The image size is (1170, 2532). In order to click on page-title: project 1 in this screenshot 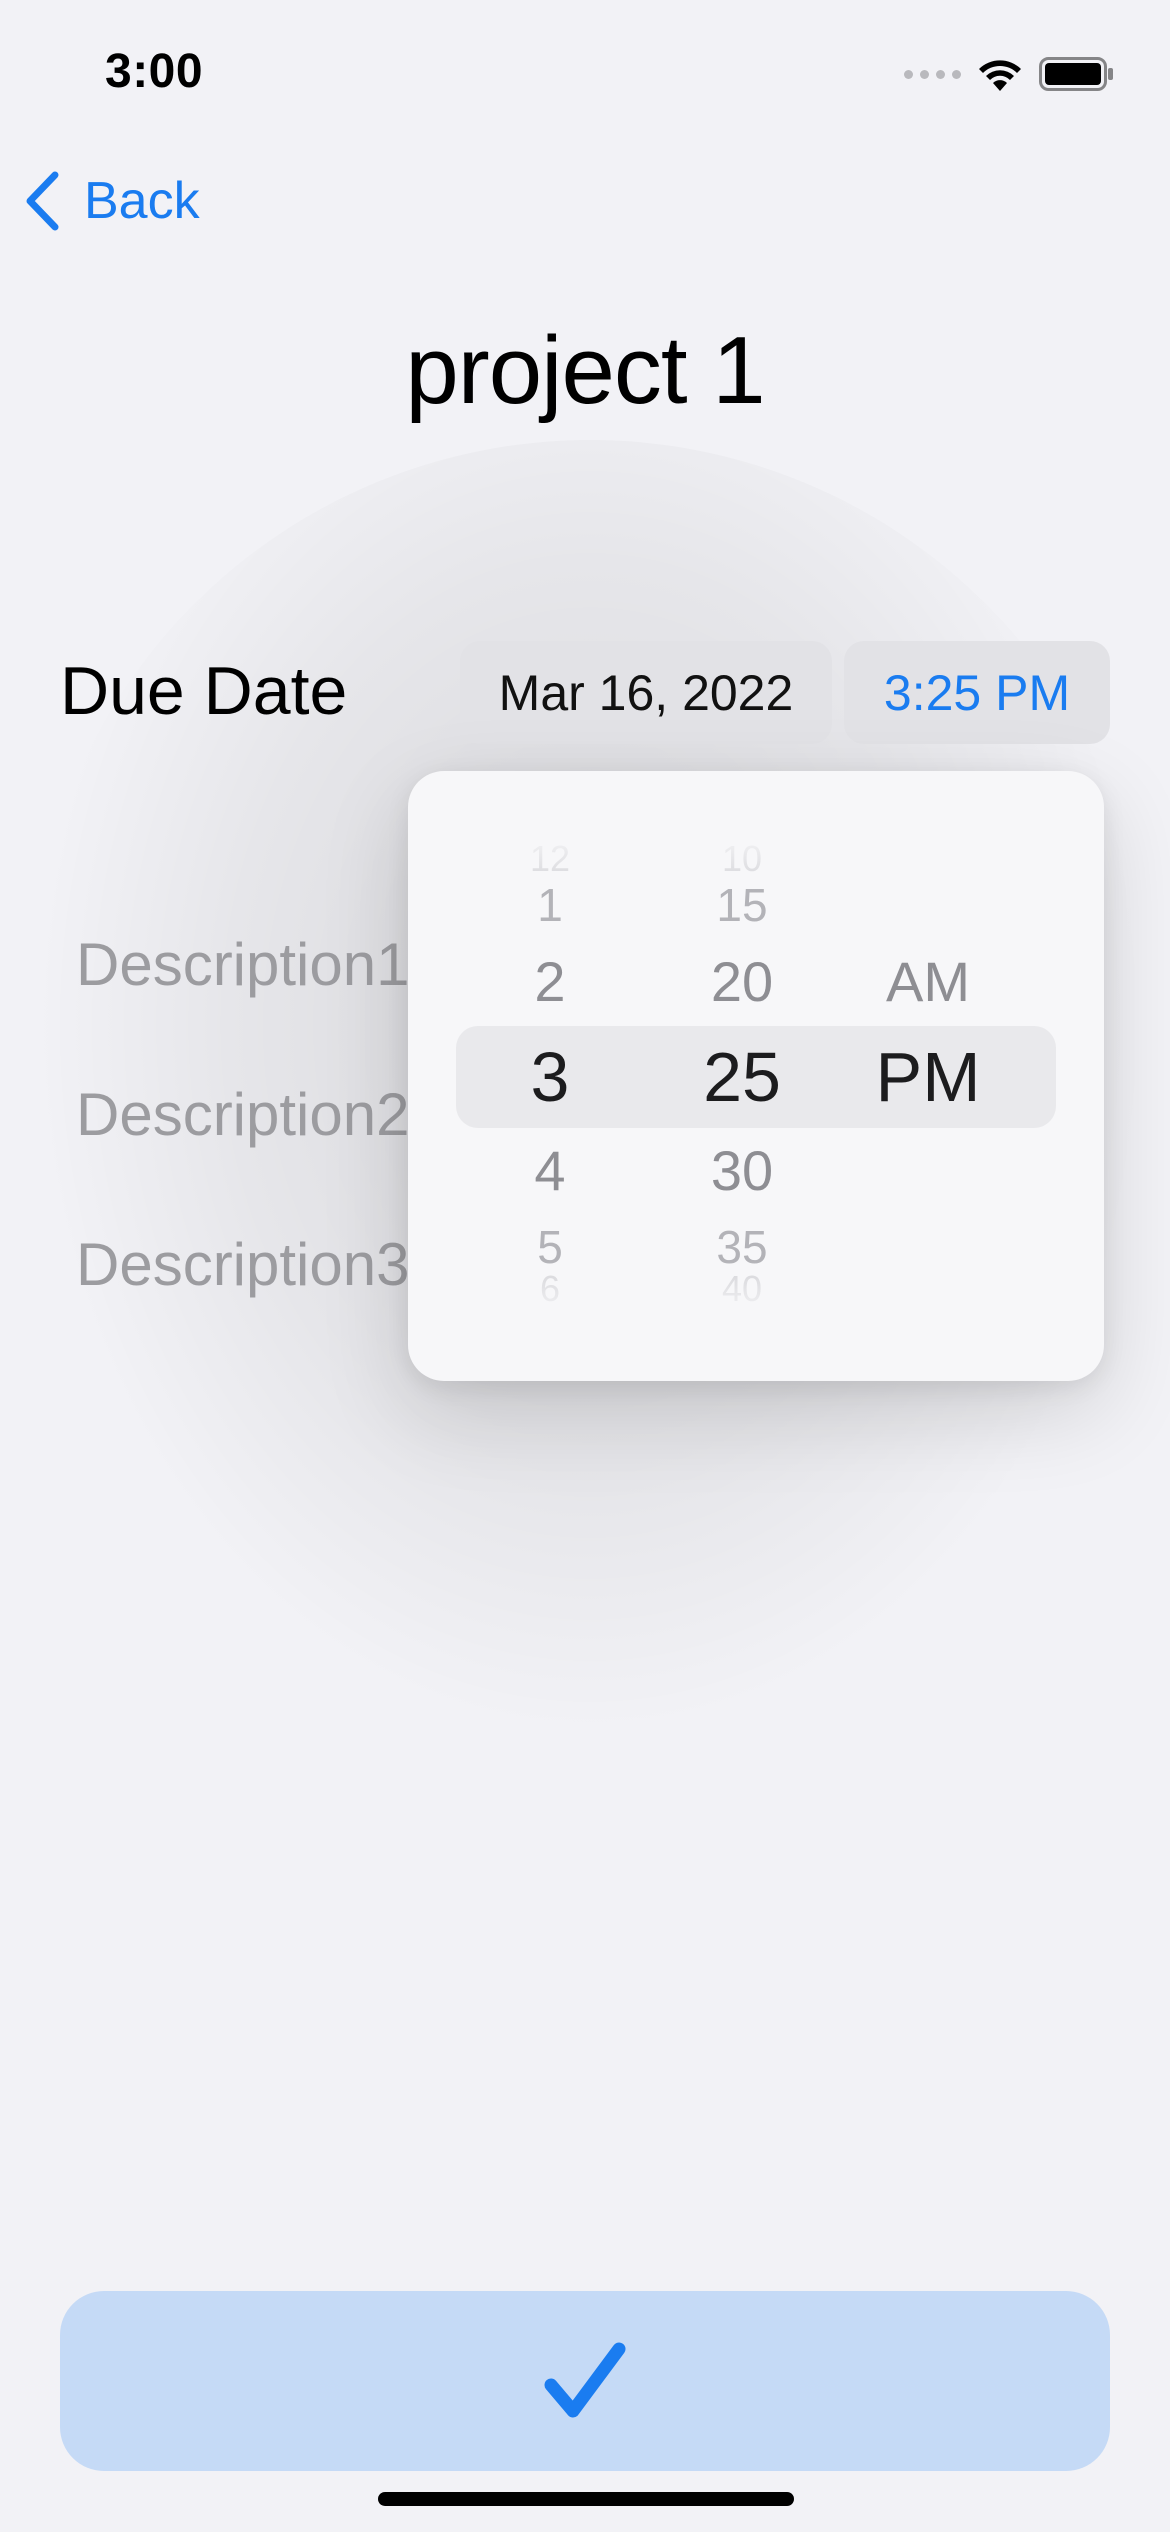, I will do `click(585, 370)`.